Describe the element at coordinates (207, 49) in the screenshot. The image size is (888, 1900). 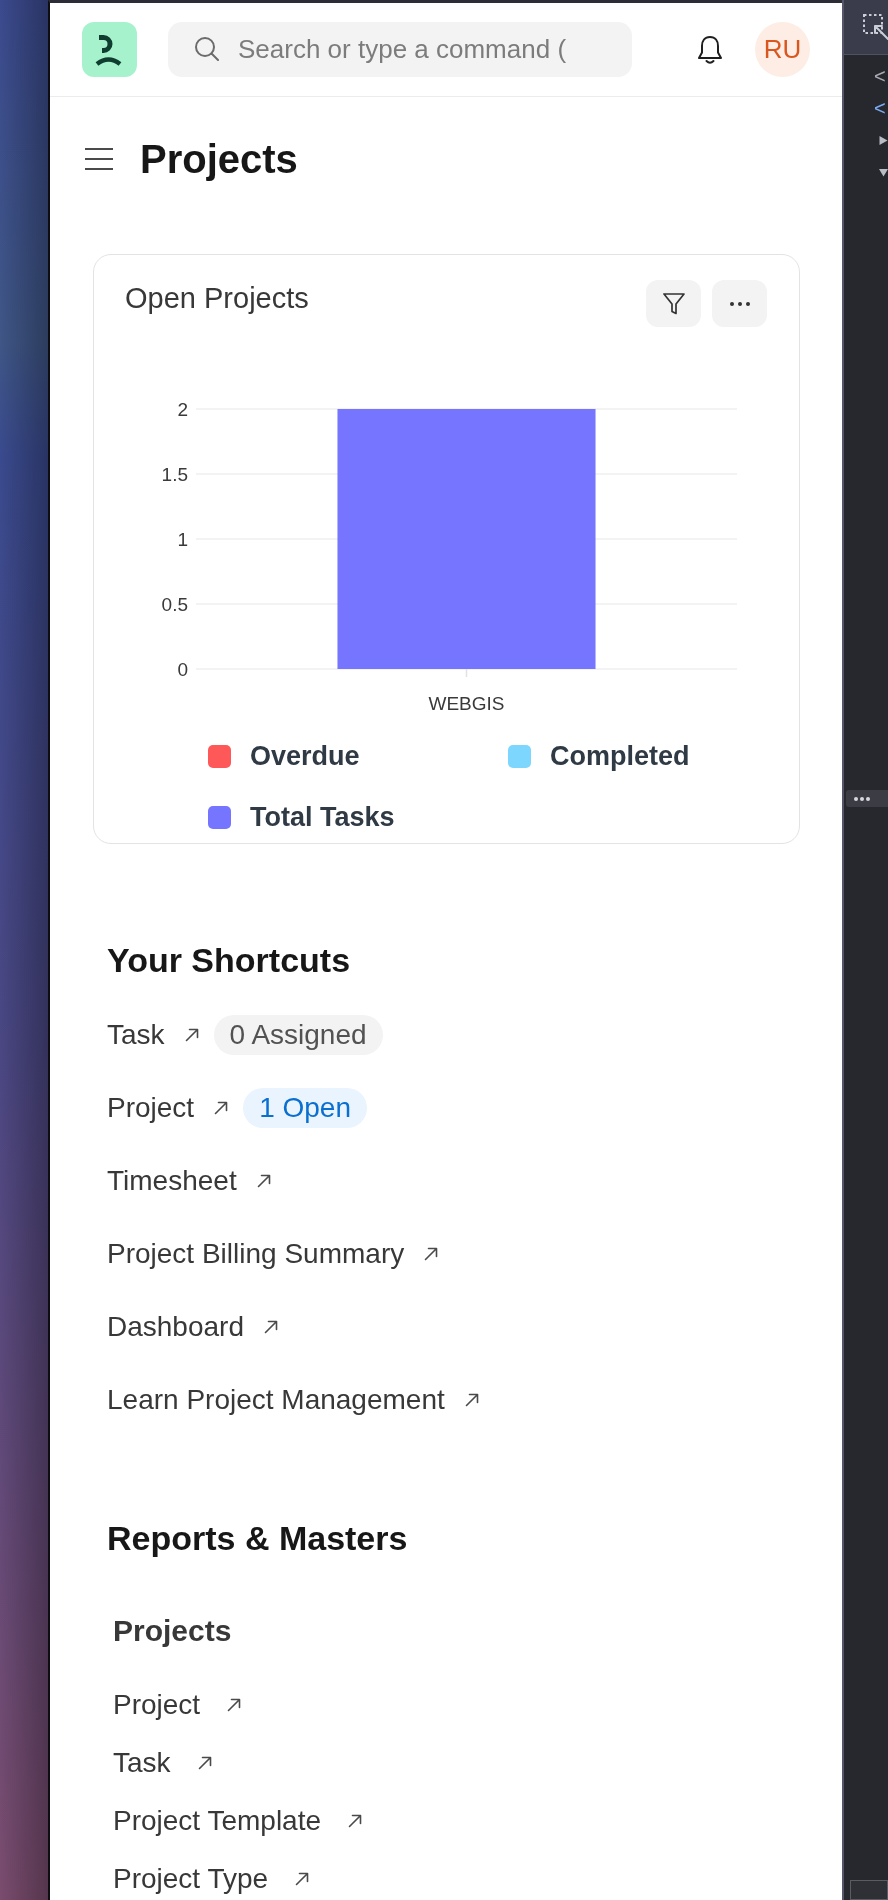
I see `search-icon` at that location.